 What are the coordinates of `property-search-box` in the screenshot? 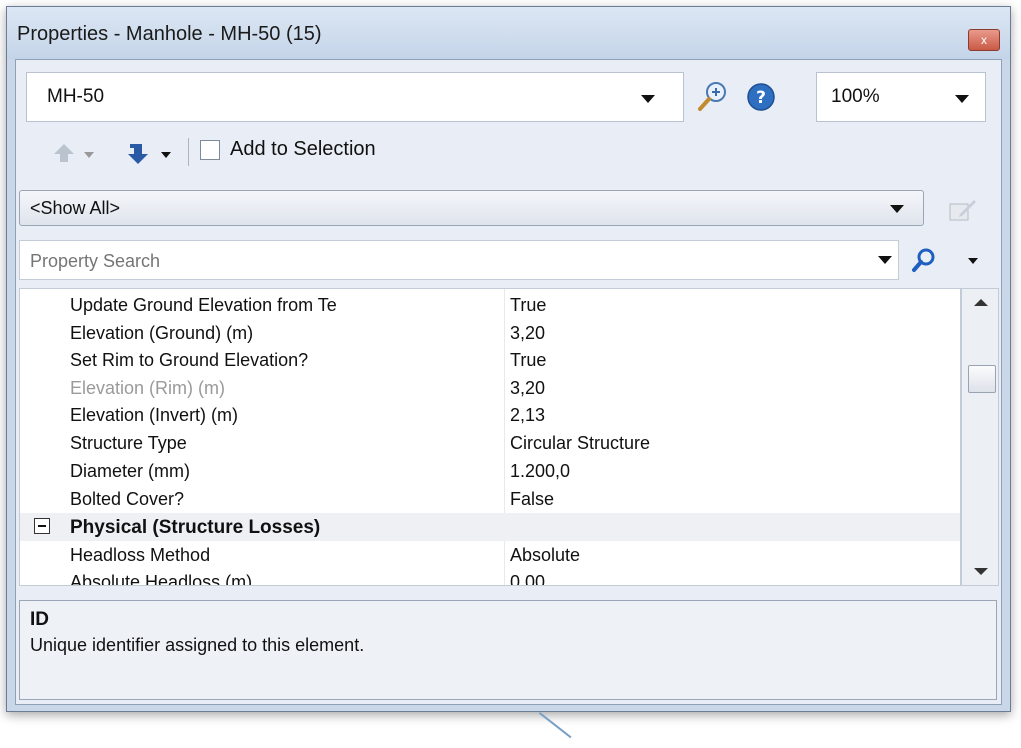 It's located at (459, 260).